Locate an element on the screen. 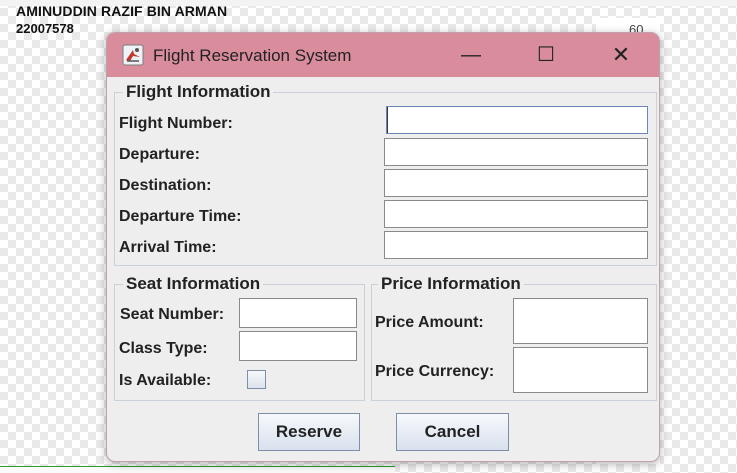 The height and width of the screenshot is (473, 737). destination-input is located at coordinates (516, 183).